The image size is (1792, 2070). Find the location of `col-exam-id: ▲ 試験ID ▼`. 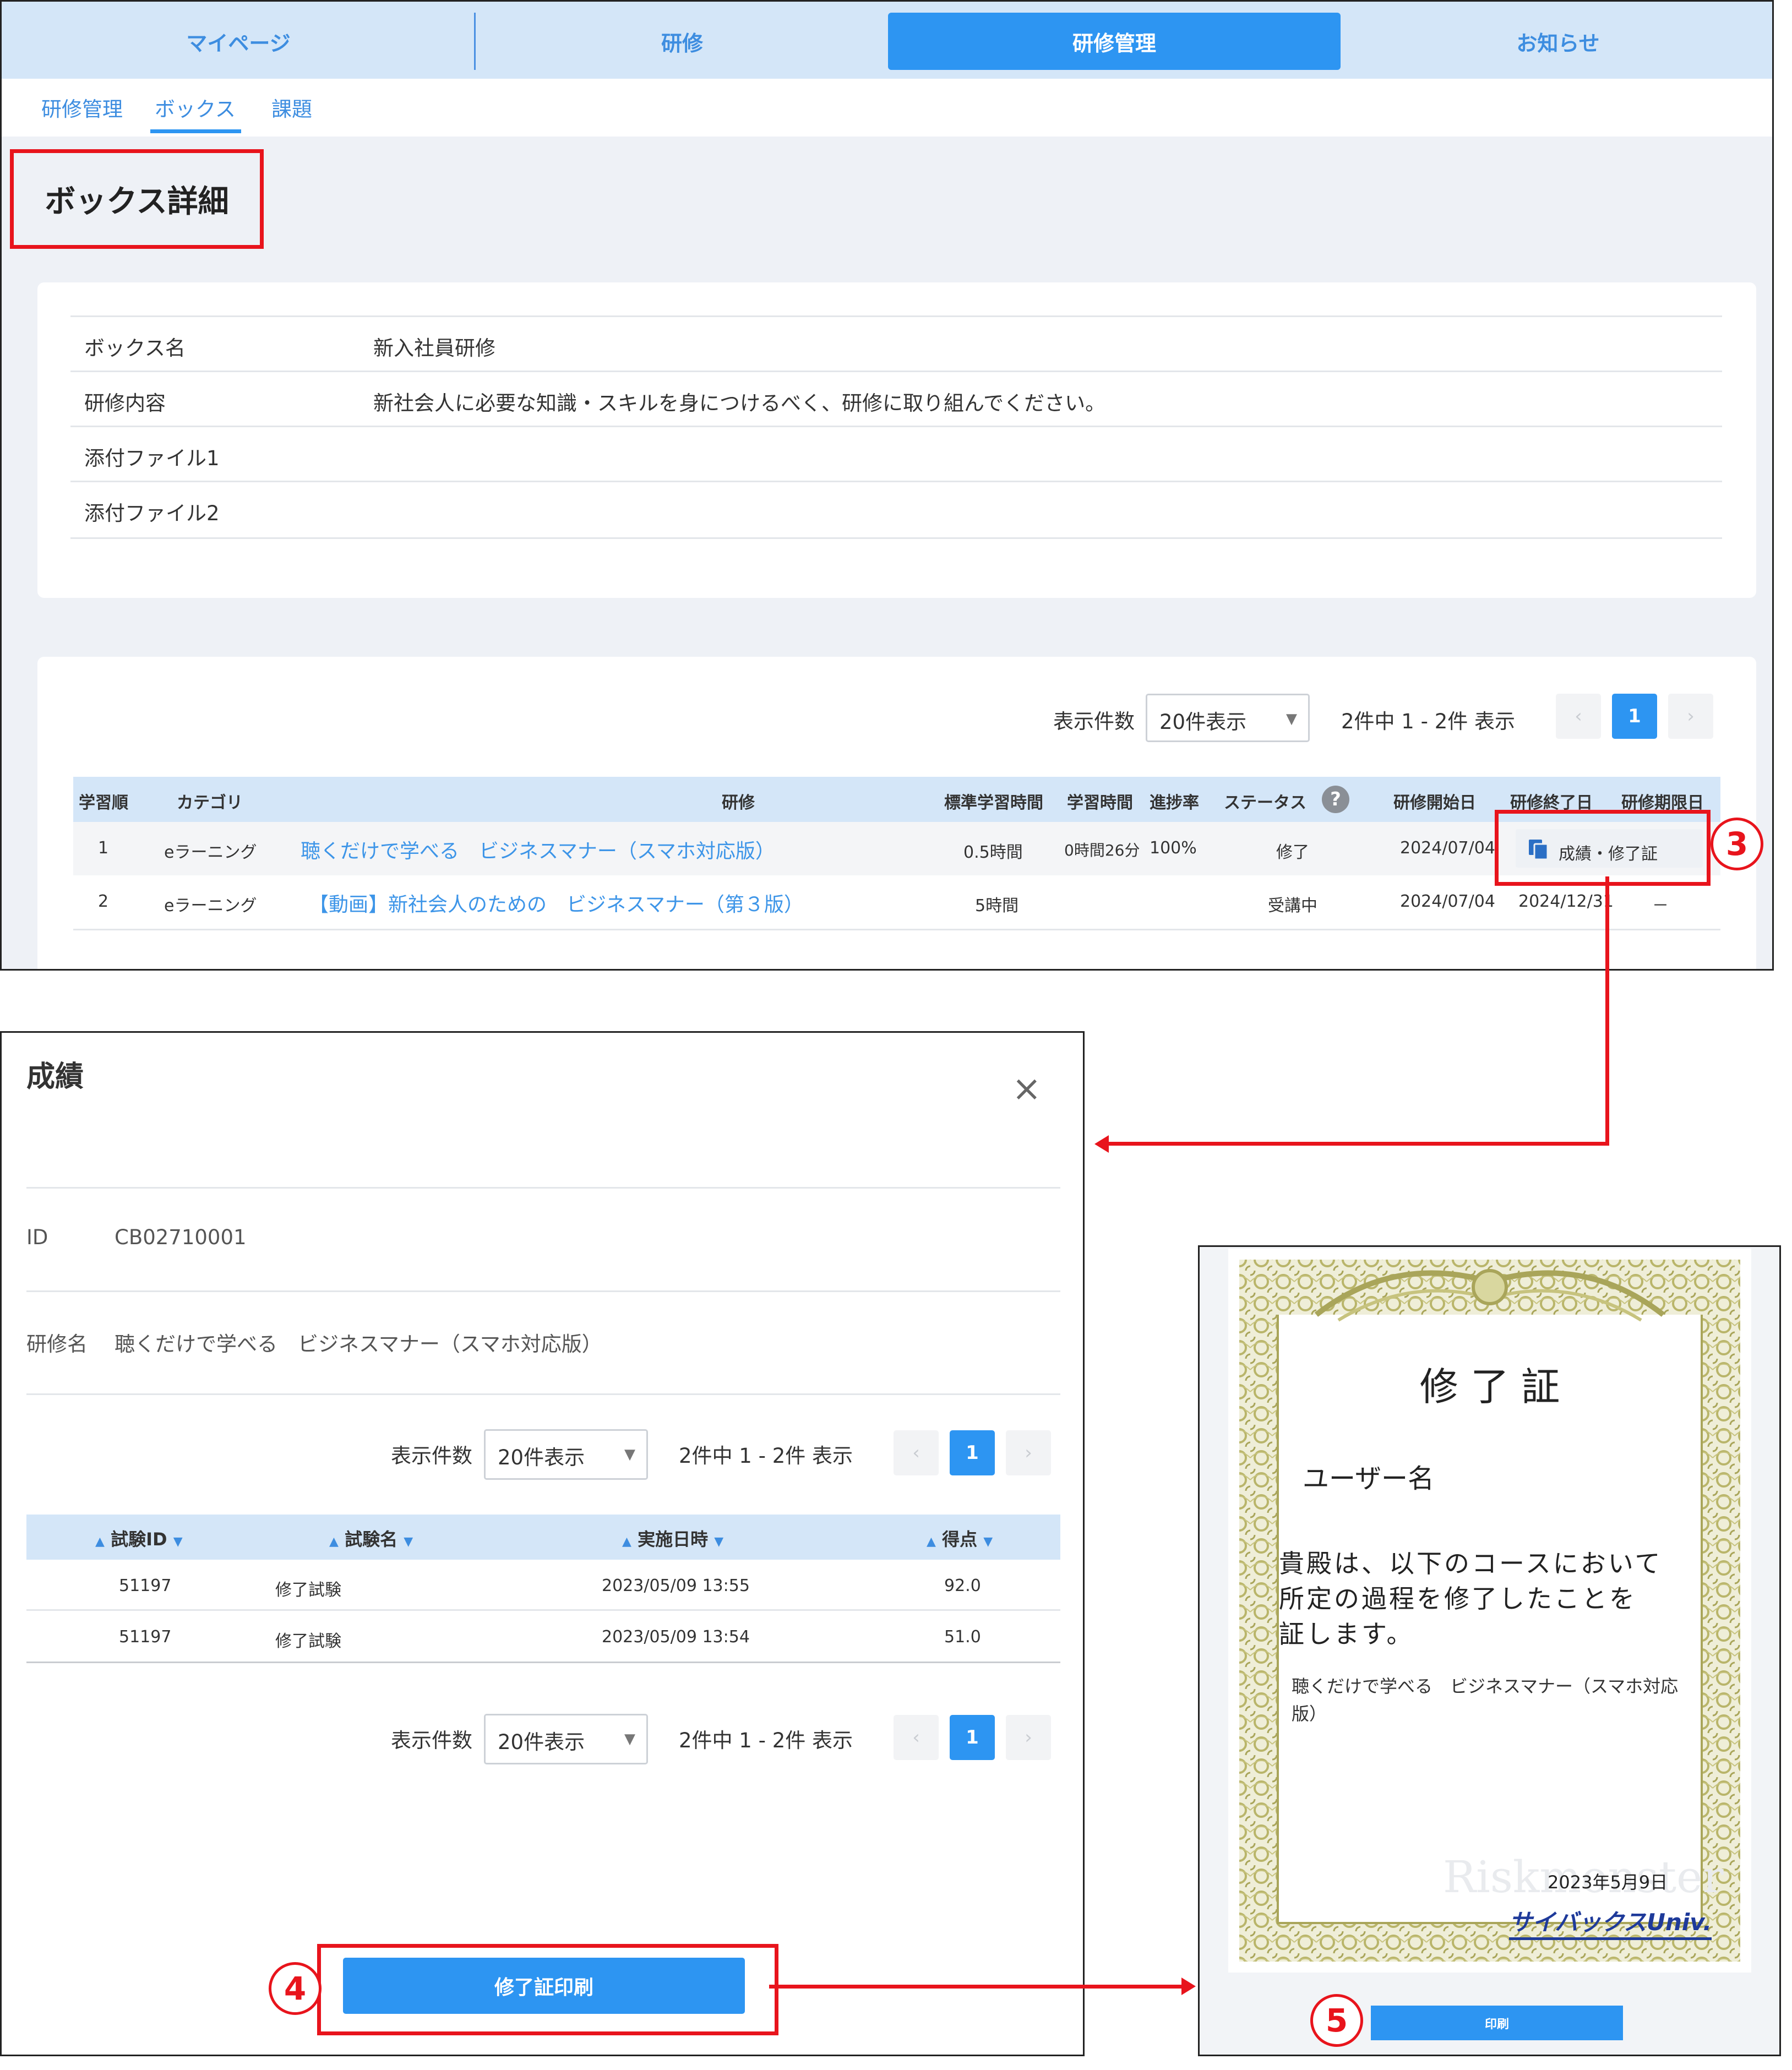

col-exam-id: ▲ 試験ID ▼ is located at coordinates (139, 1538).